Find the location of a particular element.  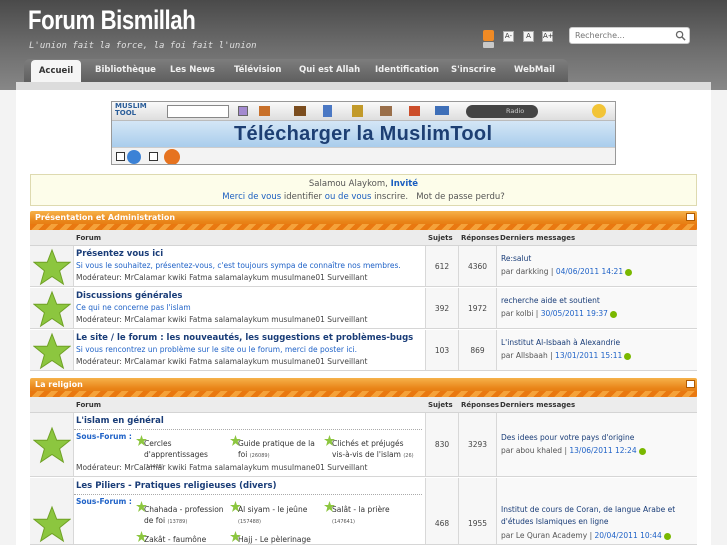

category-header: Présentation et Administration is located at coordinates (363, 220).